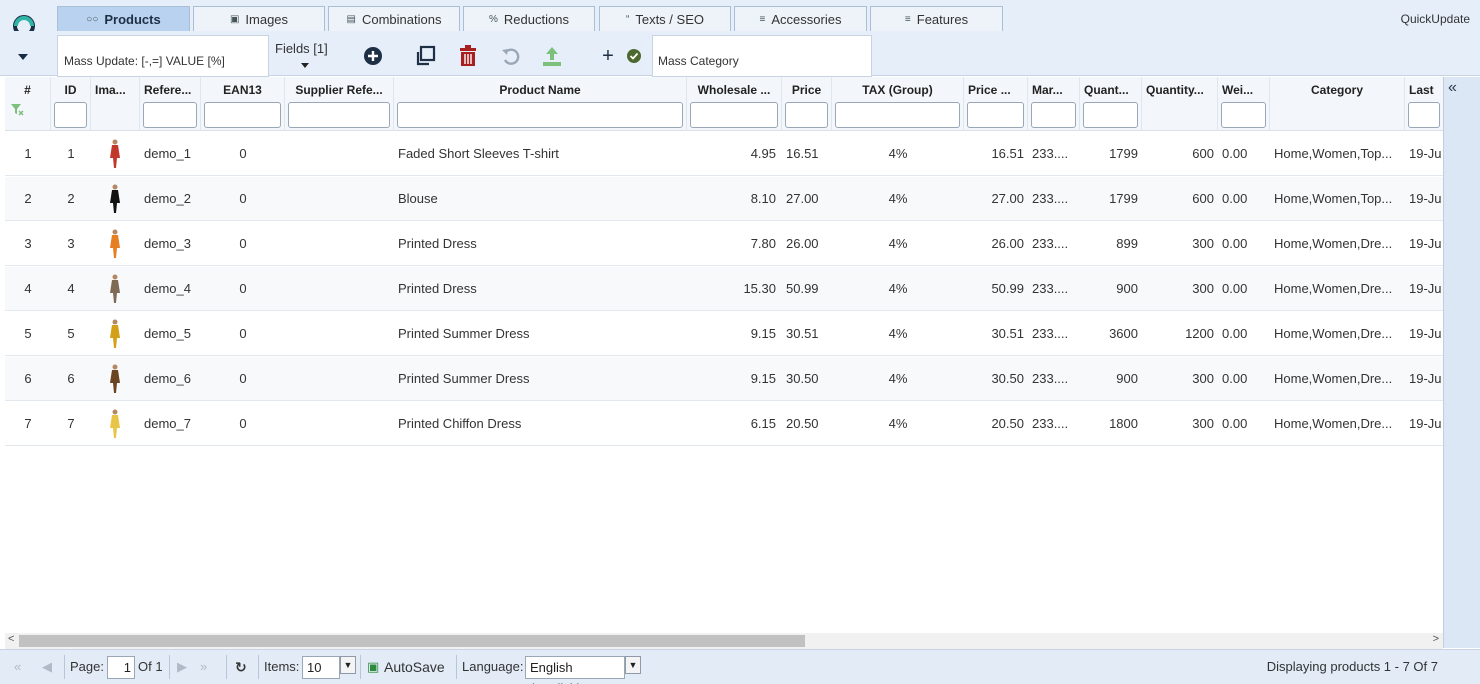 This screenshot has width=1480, height=684. I want to click on cell-price: 26.00, so click(807, 244).